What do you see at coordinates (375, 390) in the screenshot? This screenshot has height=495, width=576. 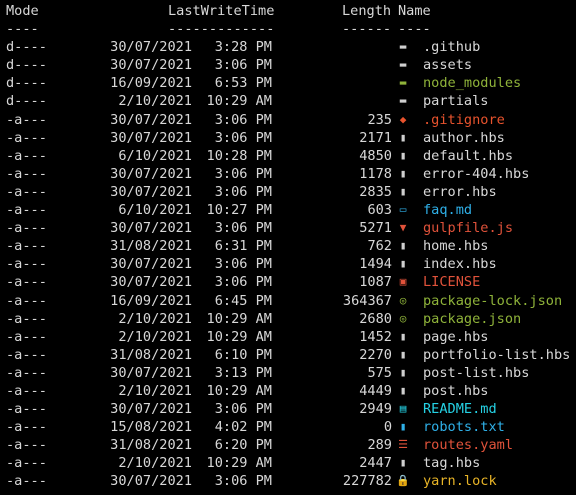 I see `length-cell: 4449` at bounding box center [375, 390].